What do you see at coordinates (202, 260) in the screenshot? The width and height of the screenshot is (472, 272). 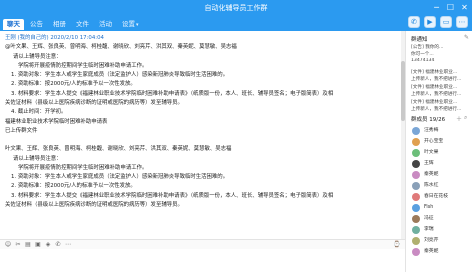 I see `message-input` at bounding box center [202, 260].